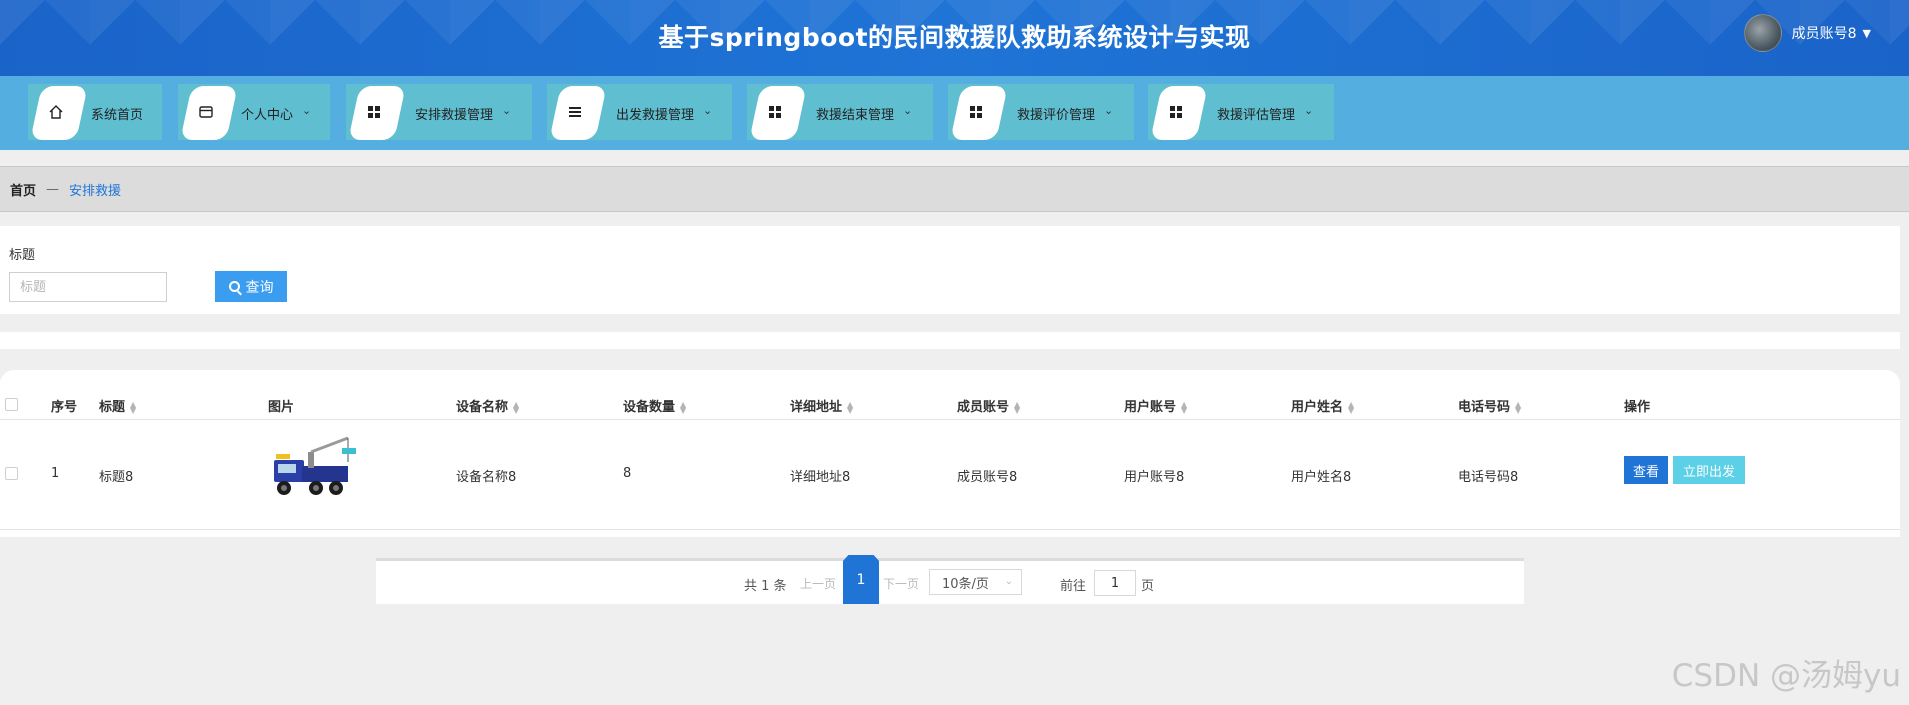  Describe the element at coordinates (486, 477) in the screenshot. I see `cell-device-name: 设备名称8` at that location.